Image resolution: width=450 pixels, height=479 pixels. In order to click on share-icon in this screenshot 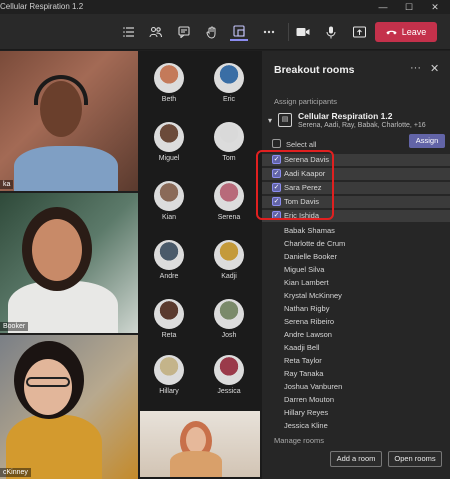, I will do `click(359, 32)`.